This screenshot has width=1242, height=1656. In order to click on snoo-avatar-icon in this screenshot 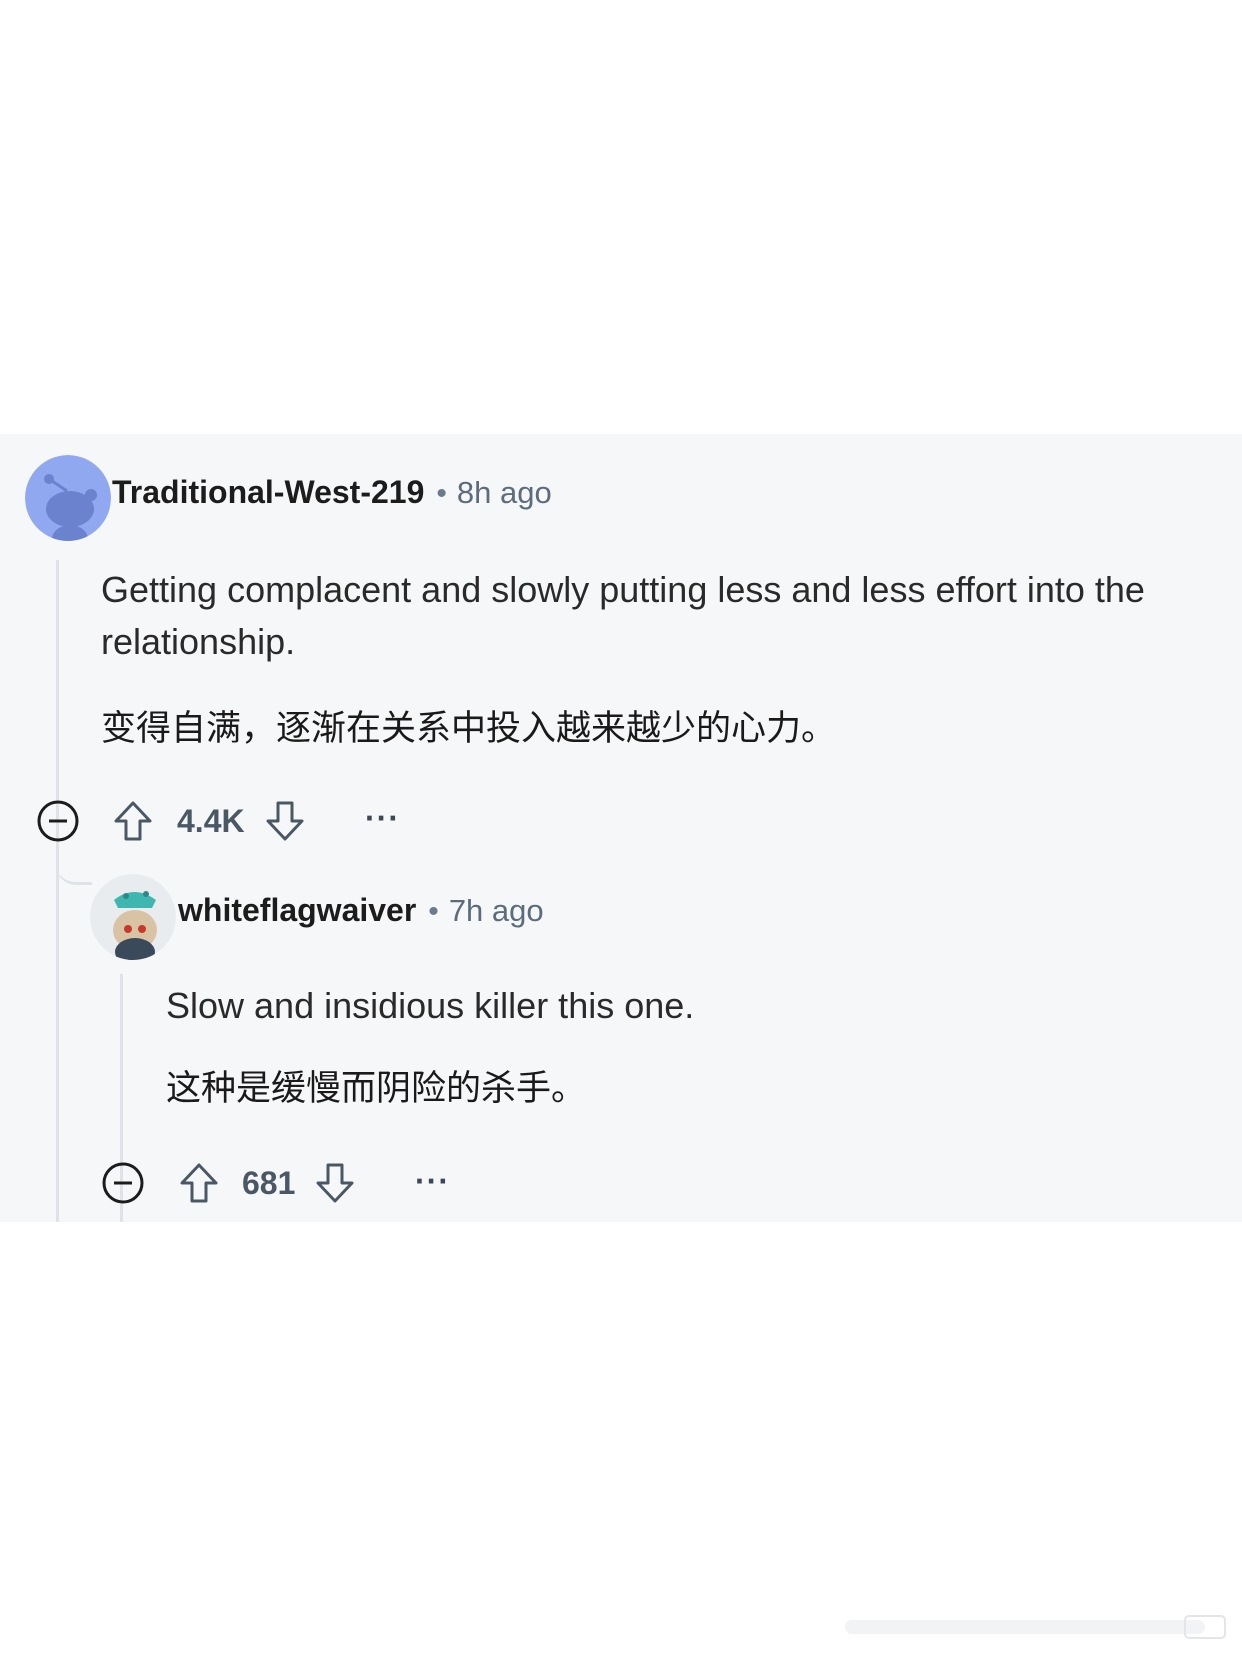, I will do `click(68, 498)`.